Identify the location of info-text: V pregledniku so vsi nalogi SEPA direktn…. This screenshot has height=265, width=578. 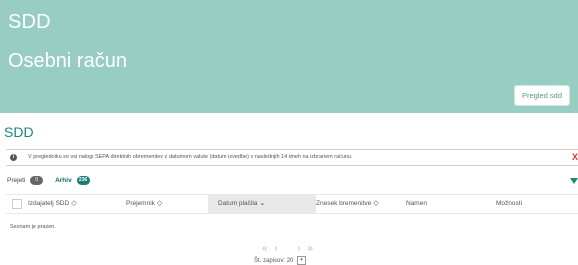
(190, 157).